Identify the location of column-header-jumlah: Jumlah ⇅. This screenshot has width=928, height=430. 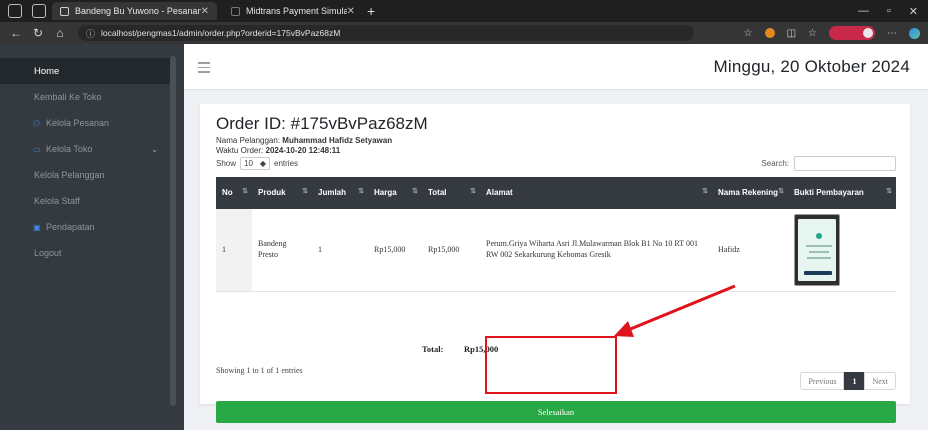
(340, 193).